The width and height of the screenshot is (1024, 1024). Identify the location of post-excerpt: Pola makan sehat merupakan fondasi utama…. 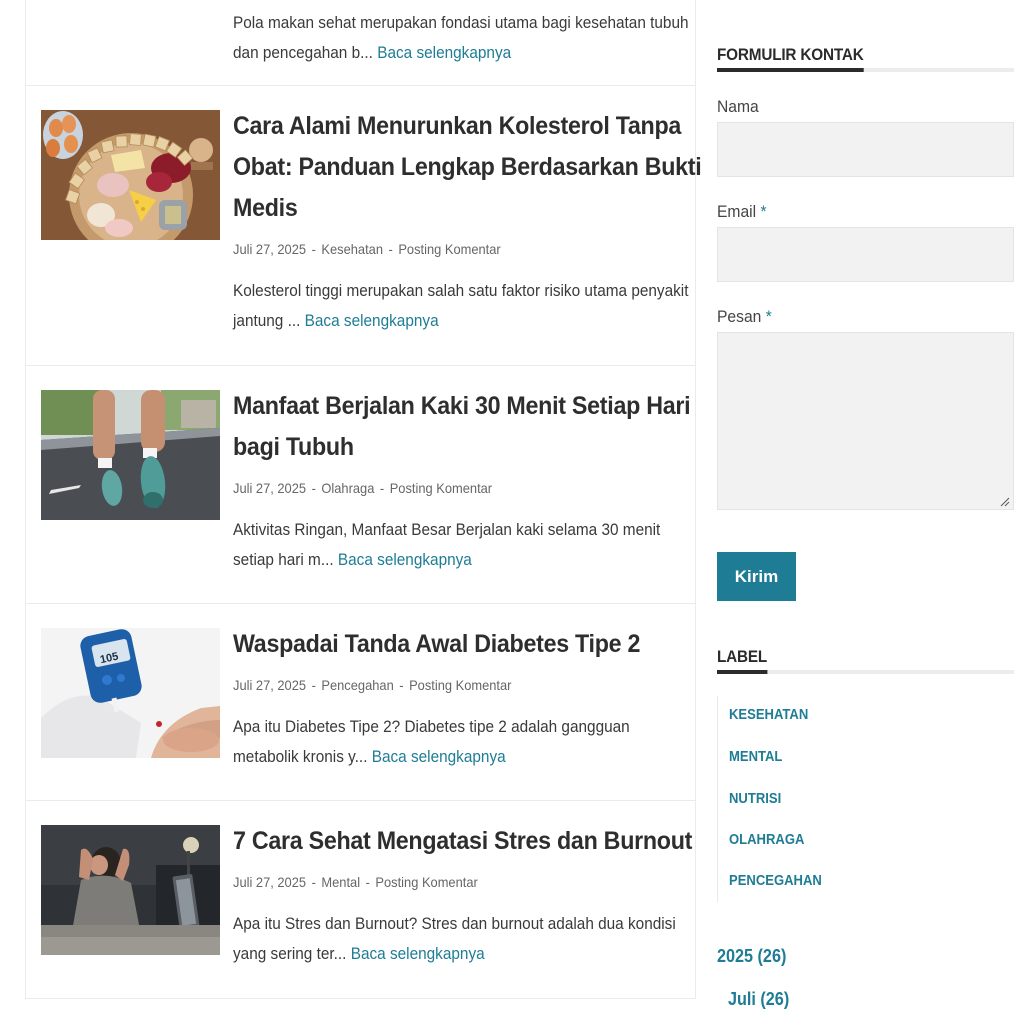
(461, 38).